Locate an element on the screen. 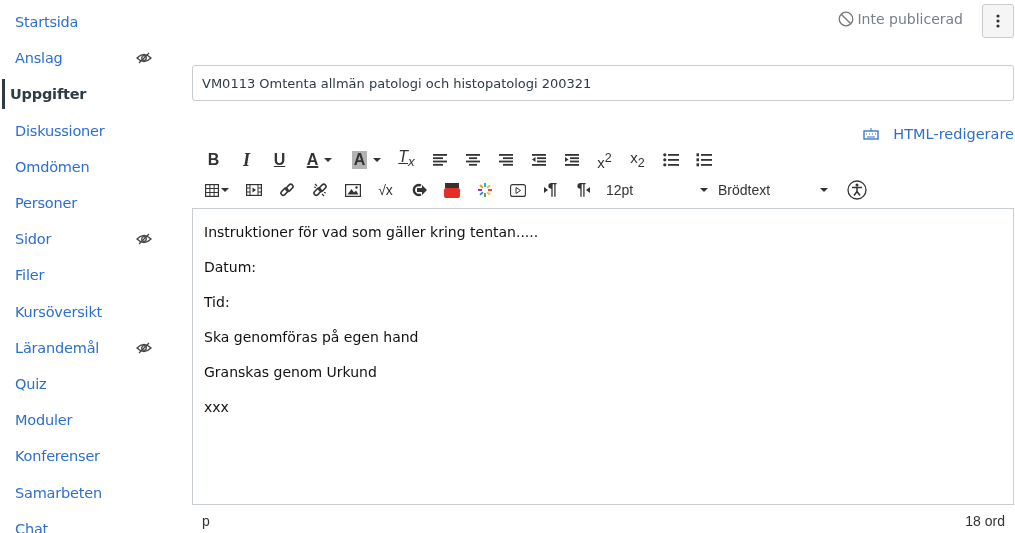  nav-link: Samarbeten is located at coordinates (52, 492).